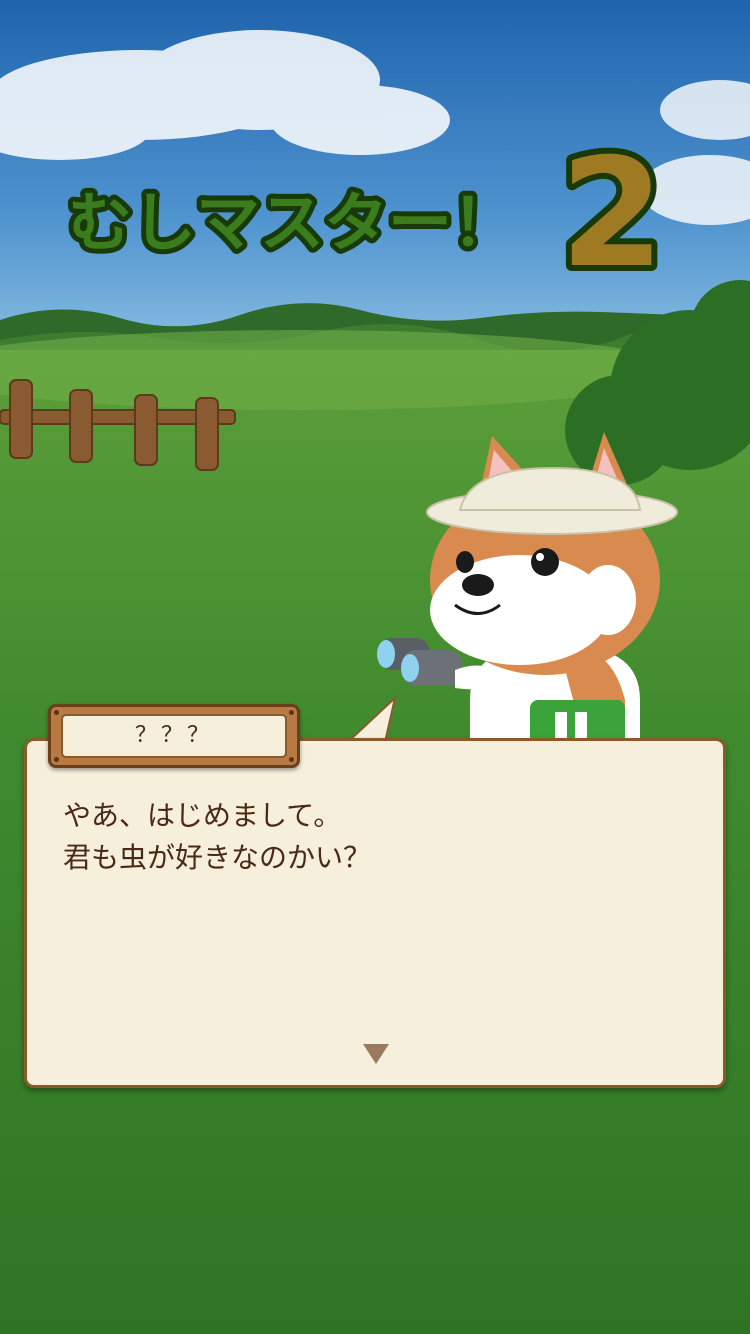 Image resolution: width=750 pixels, height=1334 pixels. Describe the element at coordinates (292, 224) in the screenshot. I see `logo-title: むしマスター！` at that location.